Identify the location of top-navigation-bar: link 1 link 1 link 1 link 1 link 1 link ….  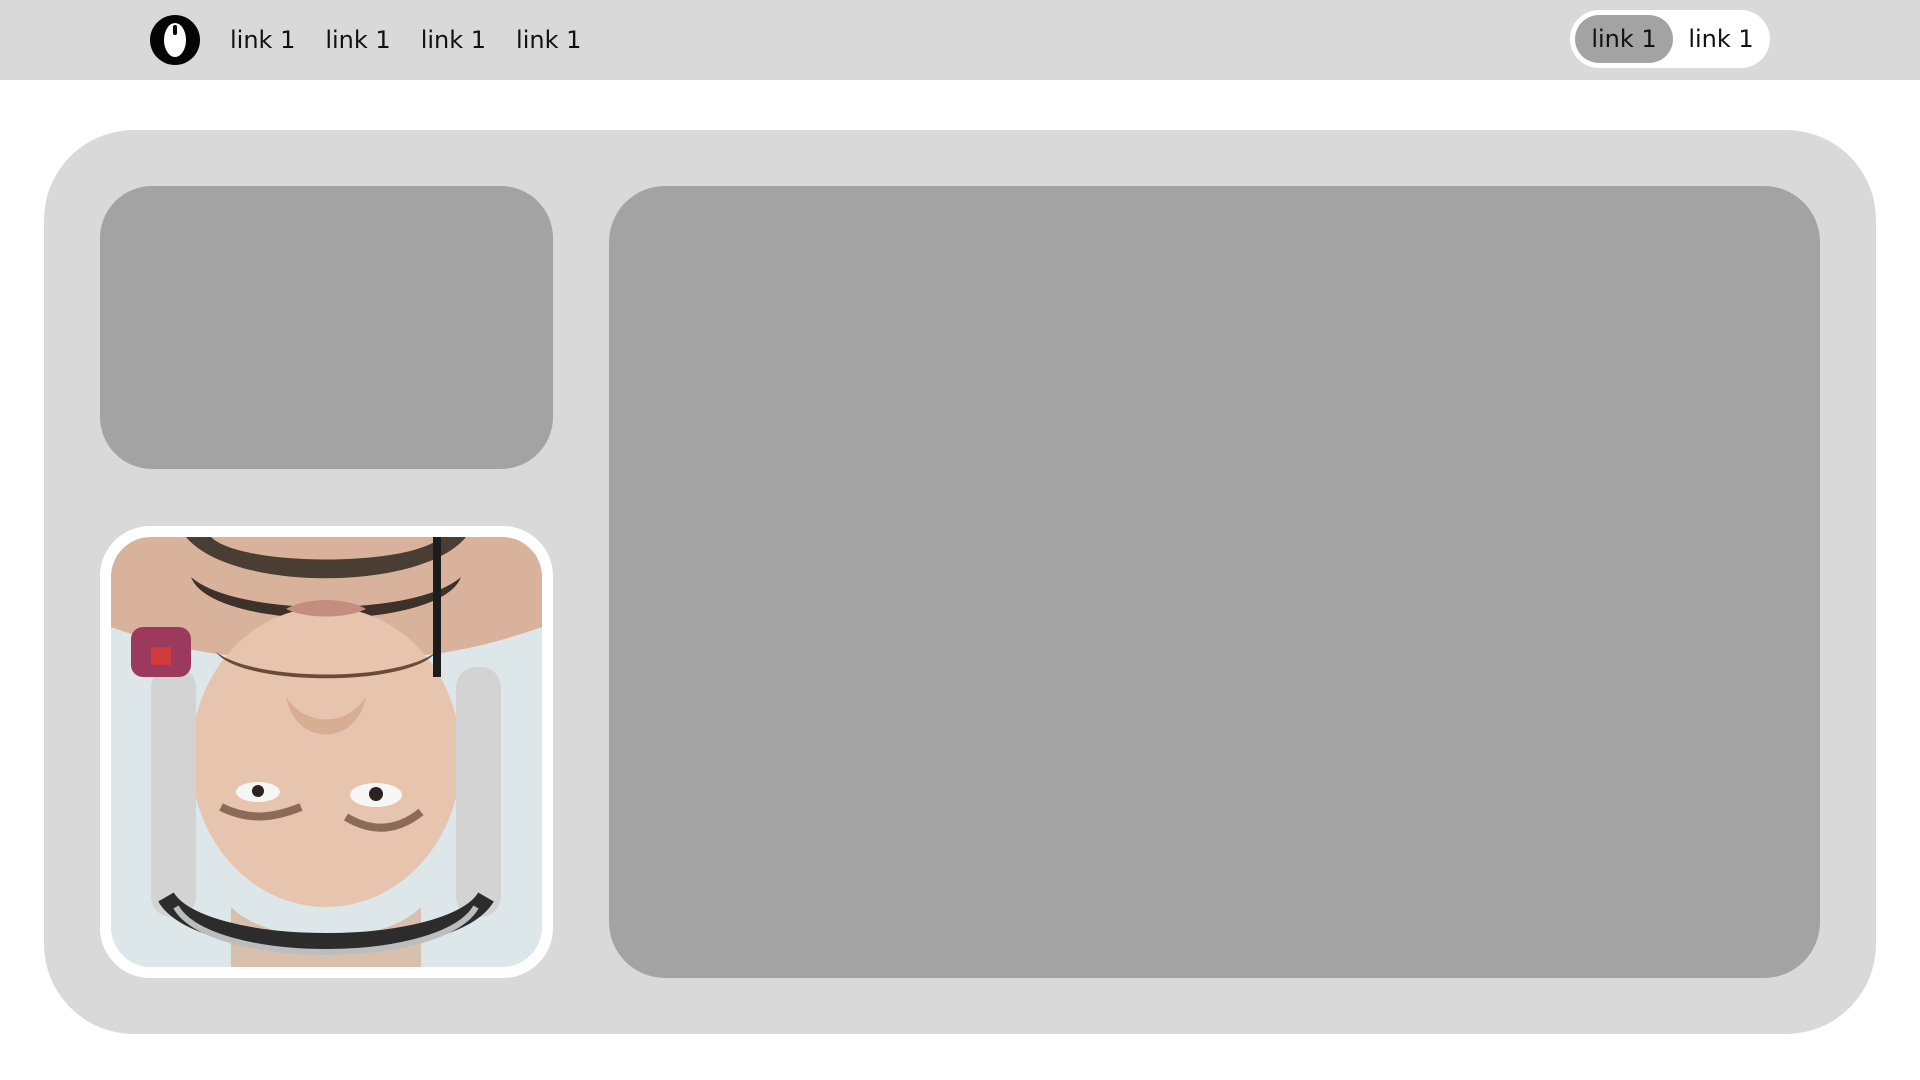
(960, 40).